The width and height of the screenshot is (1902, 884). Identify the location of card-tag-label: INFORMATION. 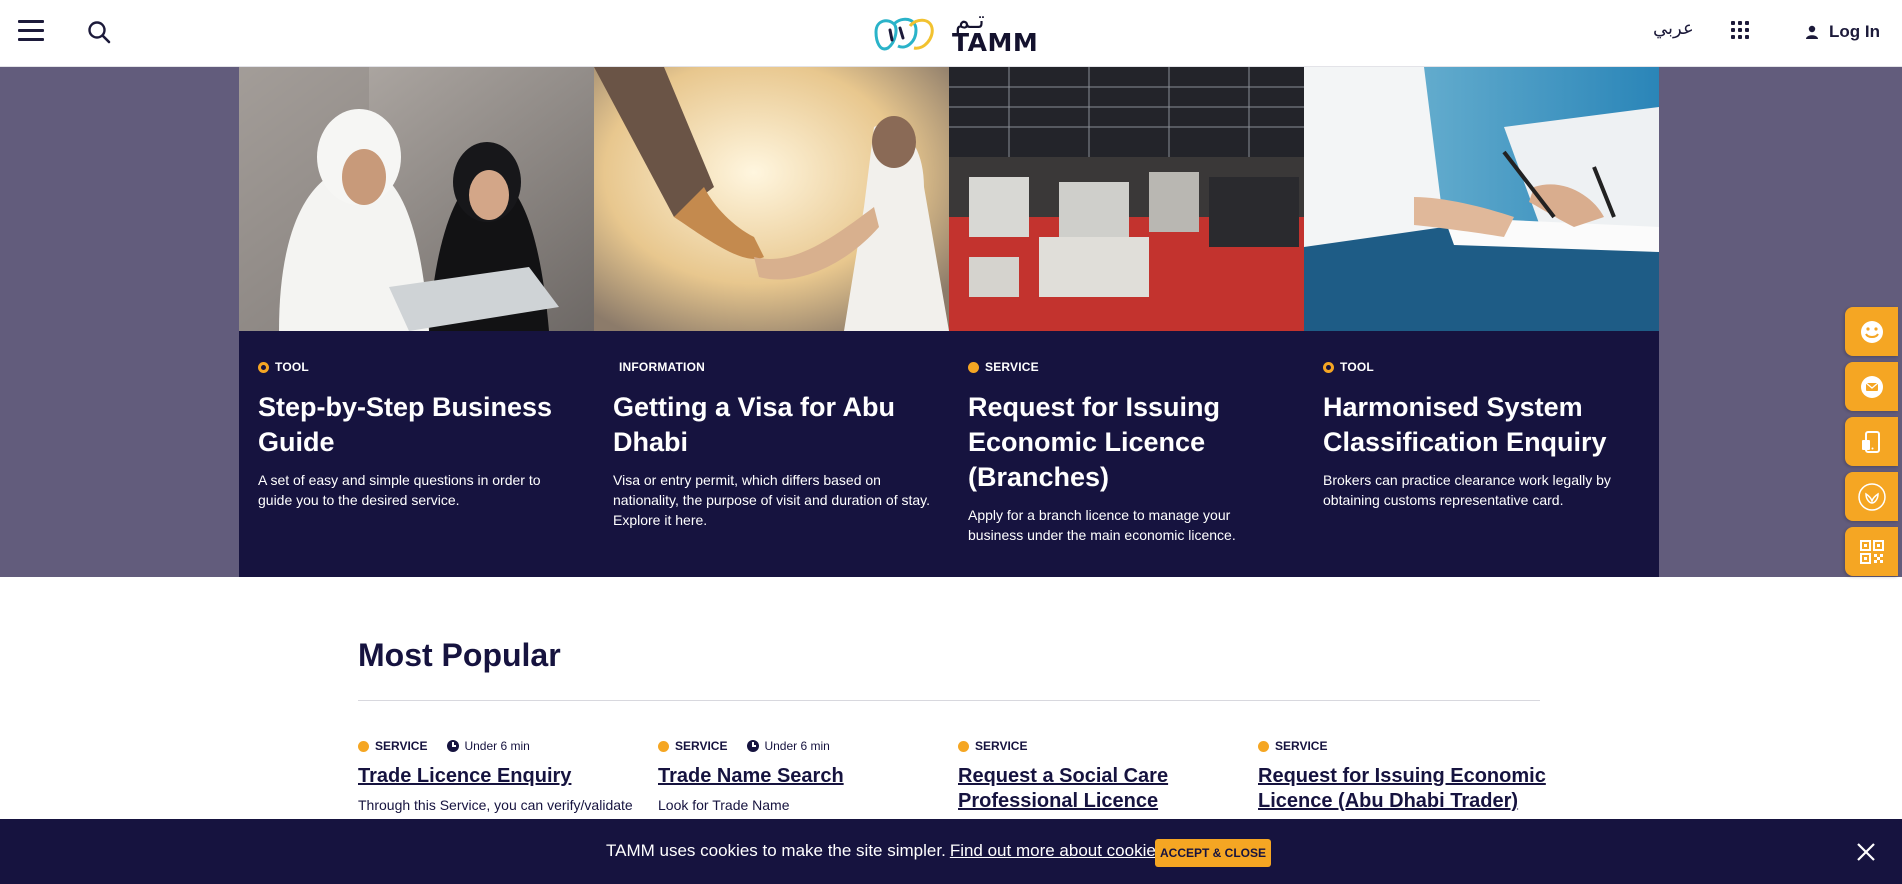
(662, 367).